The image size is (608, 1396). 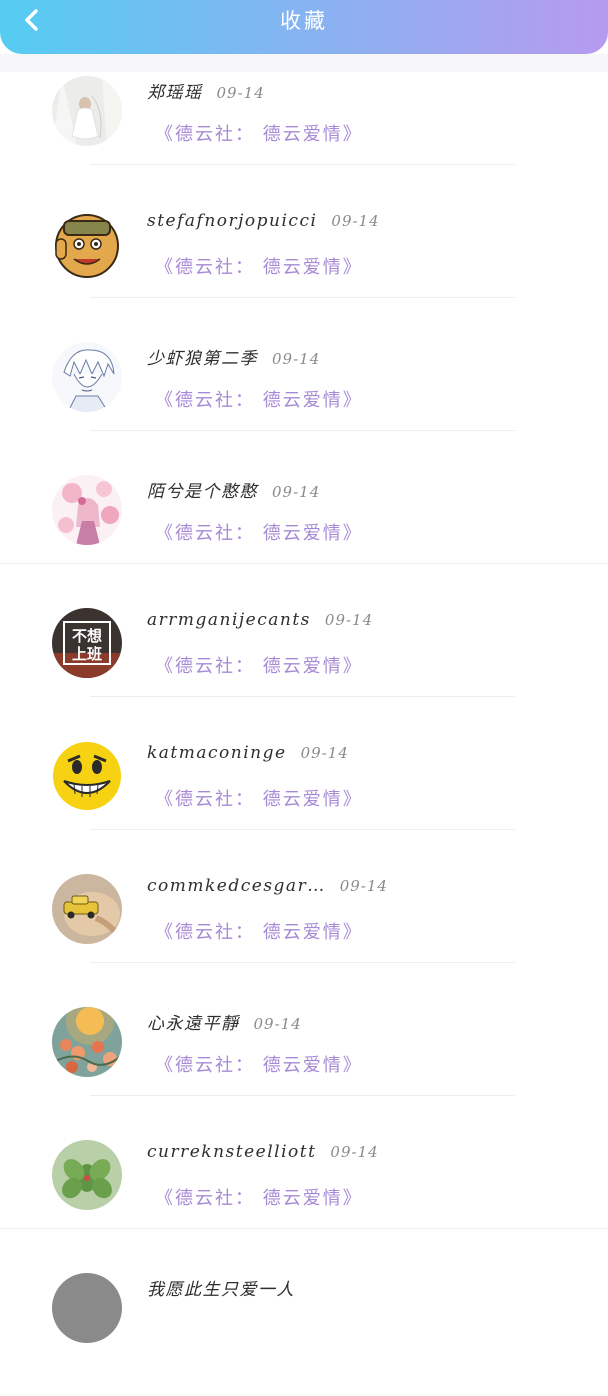 I want to click on list-item: commkedcesgar… 09-14 《德云社： 德云爱情》, so click(x=304, y=930).